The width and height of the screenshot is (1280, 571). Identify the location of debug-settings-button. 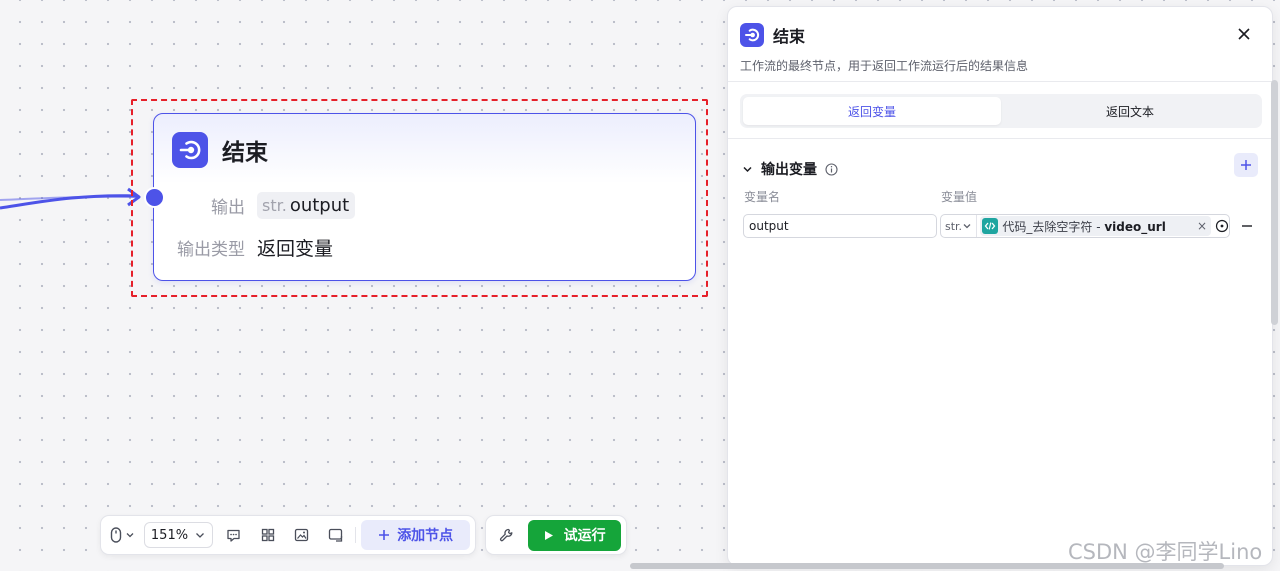
(506, 535).